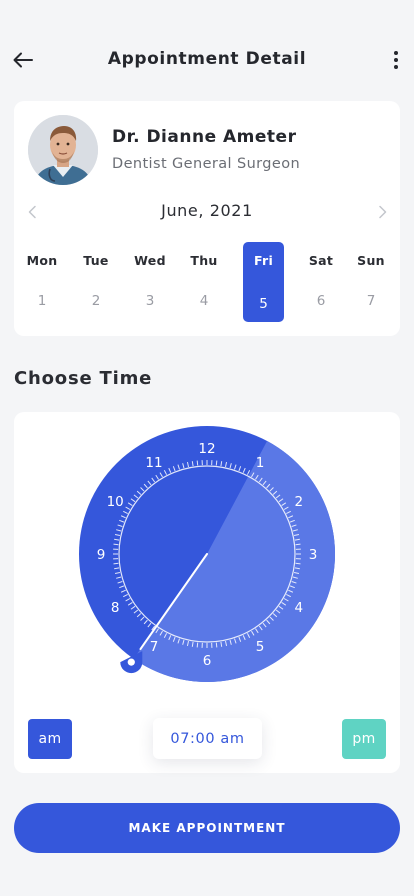  Describe the element at coordinates (206, 449) in the screenshot. I see `clock-number: 12` at that location.